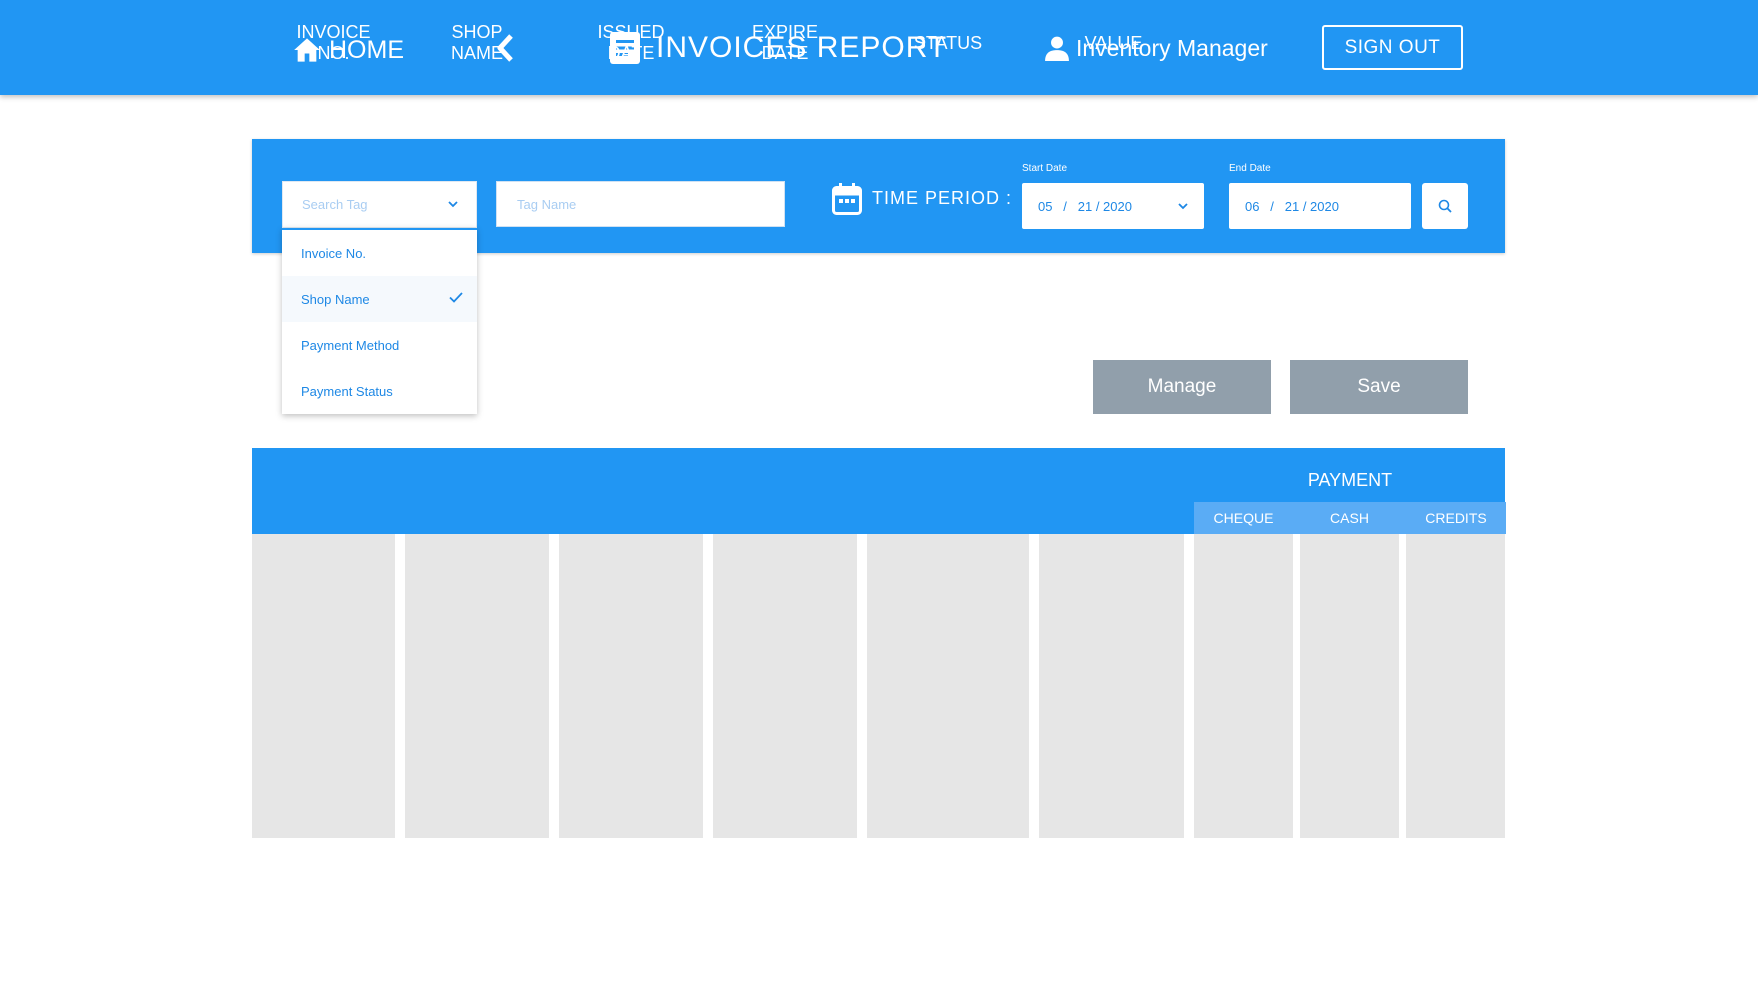  Describe the element at coordinates (1350, 480) in the screenshot. I see `column-header-payment: PAYMENT` at that location.